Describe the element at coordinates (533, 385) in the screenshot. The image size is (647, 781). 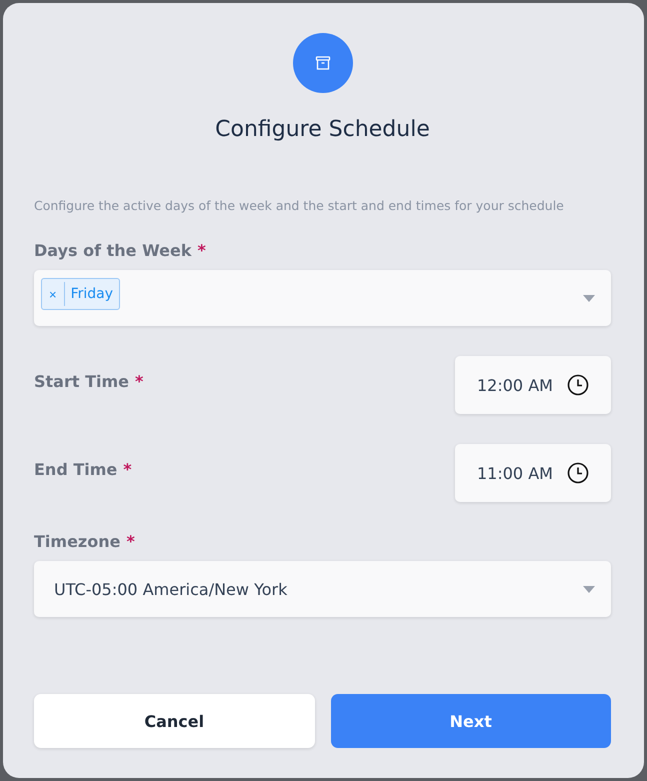
I see `time-field: 12:00 AM` at that location.